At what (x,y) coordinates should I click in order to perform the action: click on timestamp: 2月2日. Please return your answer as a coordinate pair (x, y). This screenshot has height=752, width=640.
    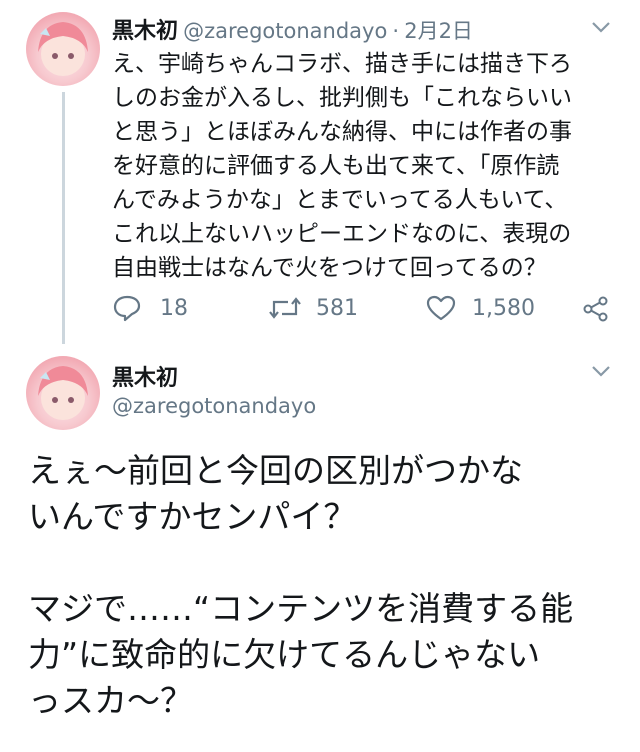
    Looking at the image, I should click on (438, 31).